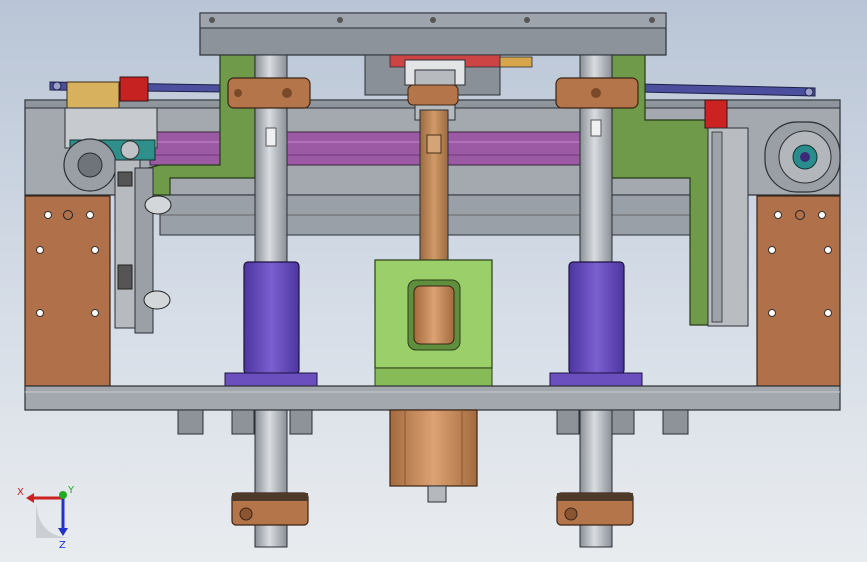  What do you see at coordinates (597, 93) in the screenshot?
I see `shaft-collar-top-right` at bounding box center [597, 93].